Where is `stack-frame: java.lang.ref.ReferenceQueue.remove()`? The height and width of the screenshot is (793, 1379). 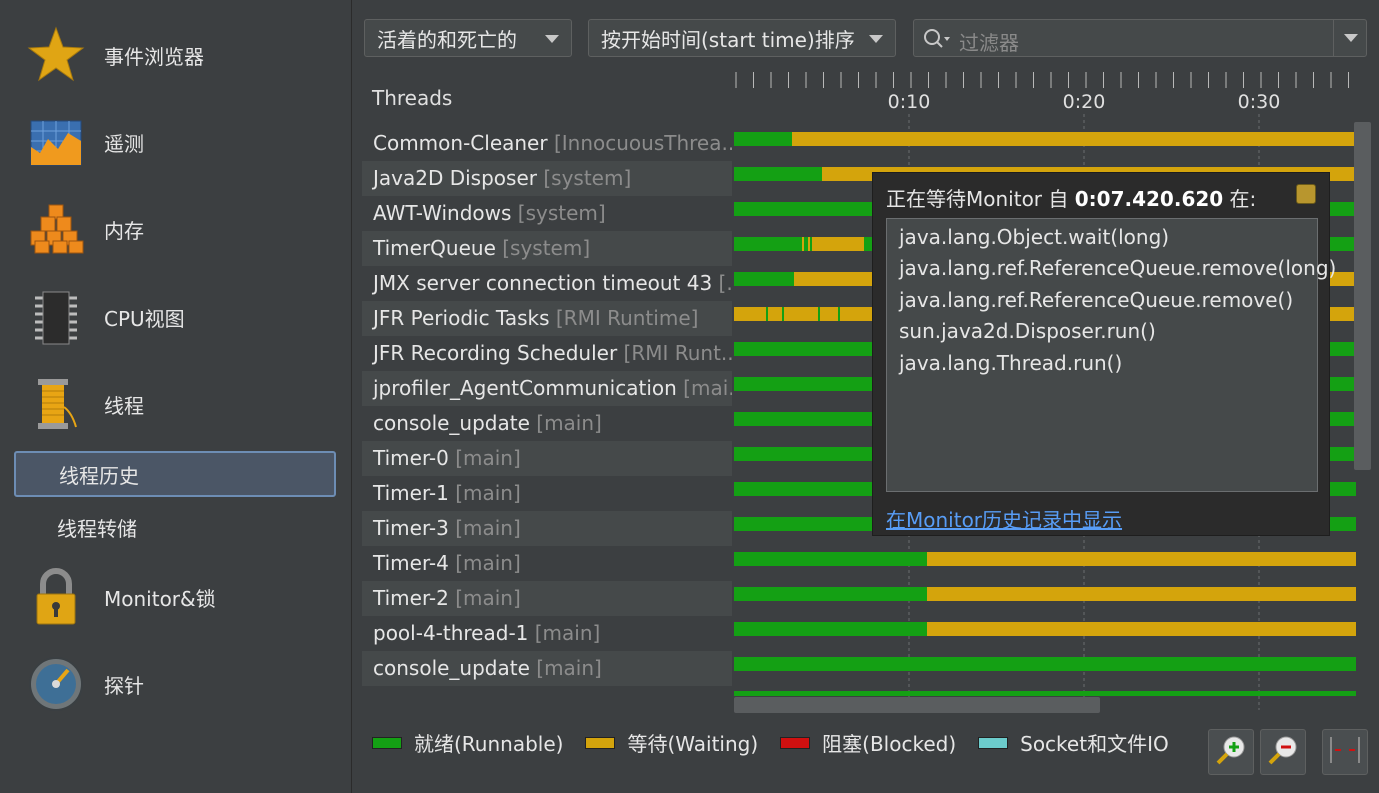 stack-frame: java.lang.ref.ReferenceQueue.remove() is located at coordinates (1096, 300).